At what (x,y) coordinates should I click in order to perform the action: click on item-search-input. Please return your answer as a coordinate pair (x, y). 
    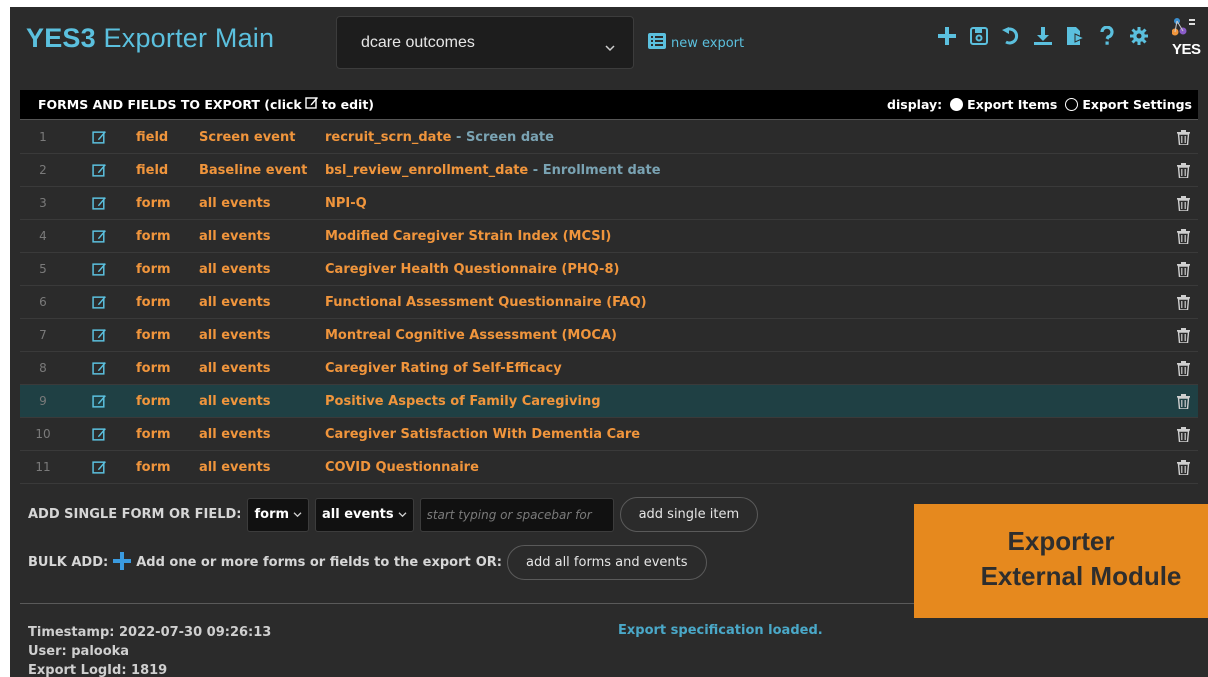
    Looking at the image, I should click on (516, 514).